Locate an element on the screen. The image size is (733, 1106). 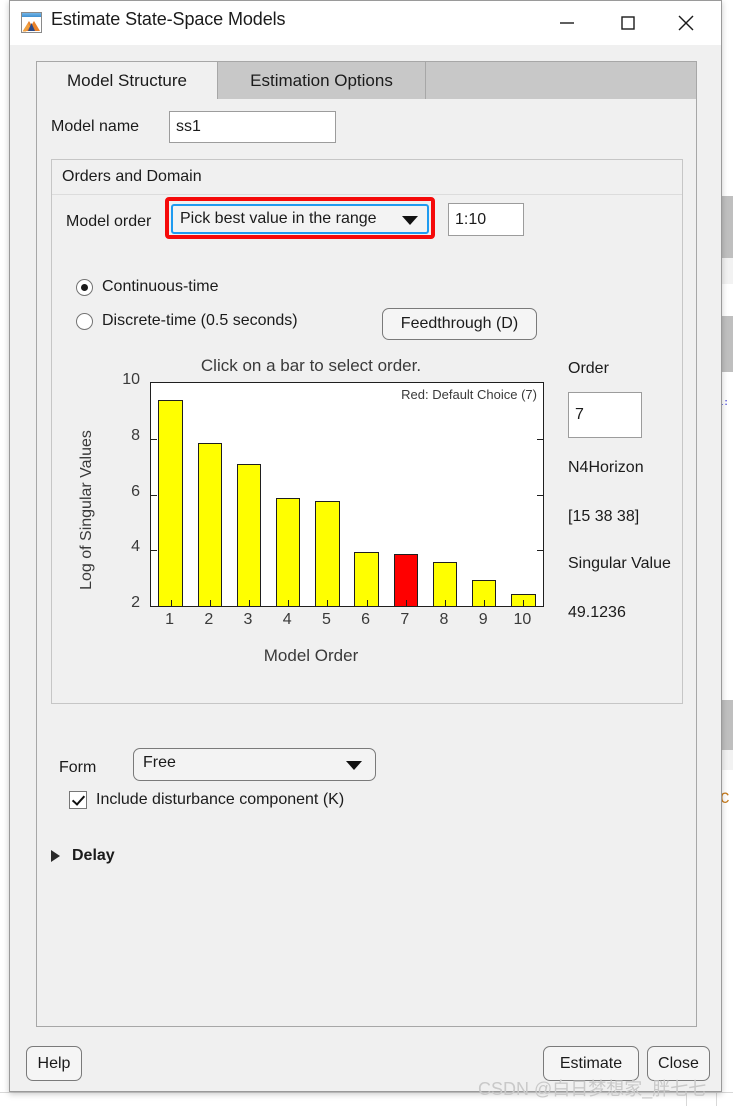
form-label: Form is located at coordinates (78, 767).